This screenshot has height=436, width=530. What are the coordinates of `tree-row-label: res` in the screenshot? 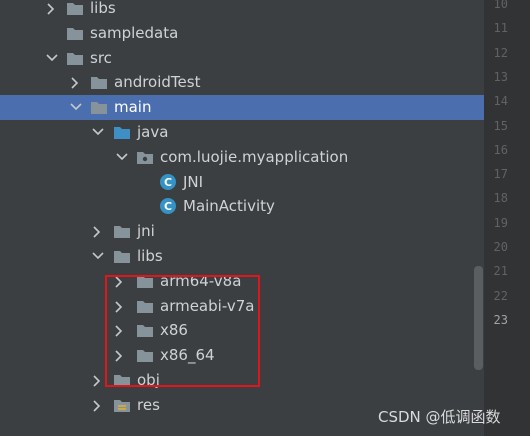 It's located at (148, 404).